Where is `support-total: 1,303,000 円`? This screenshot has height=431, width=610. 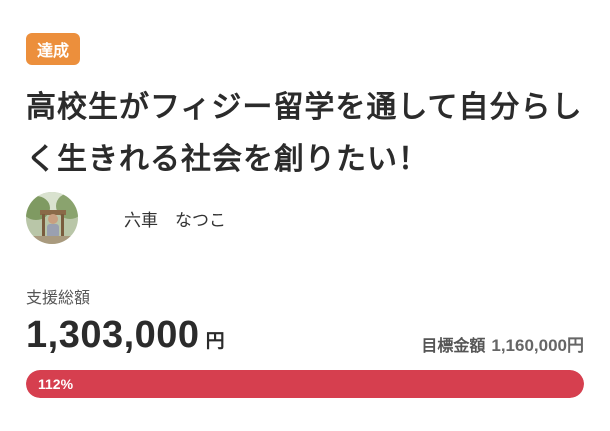
support-total: 1,303,000 円 is located at coordinates (125, 335).